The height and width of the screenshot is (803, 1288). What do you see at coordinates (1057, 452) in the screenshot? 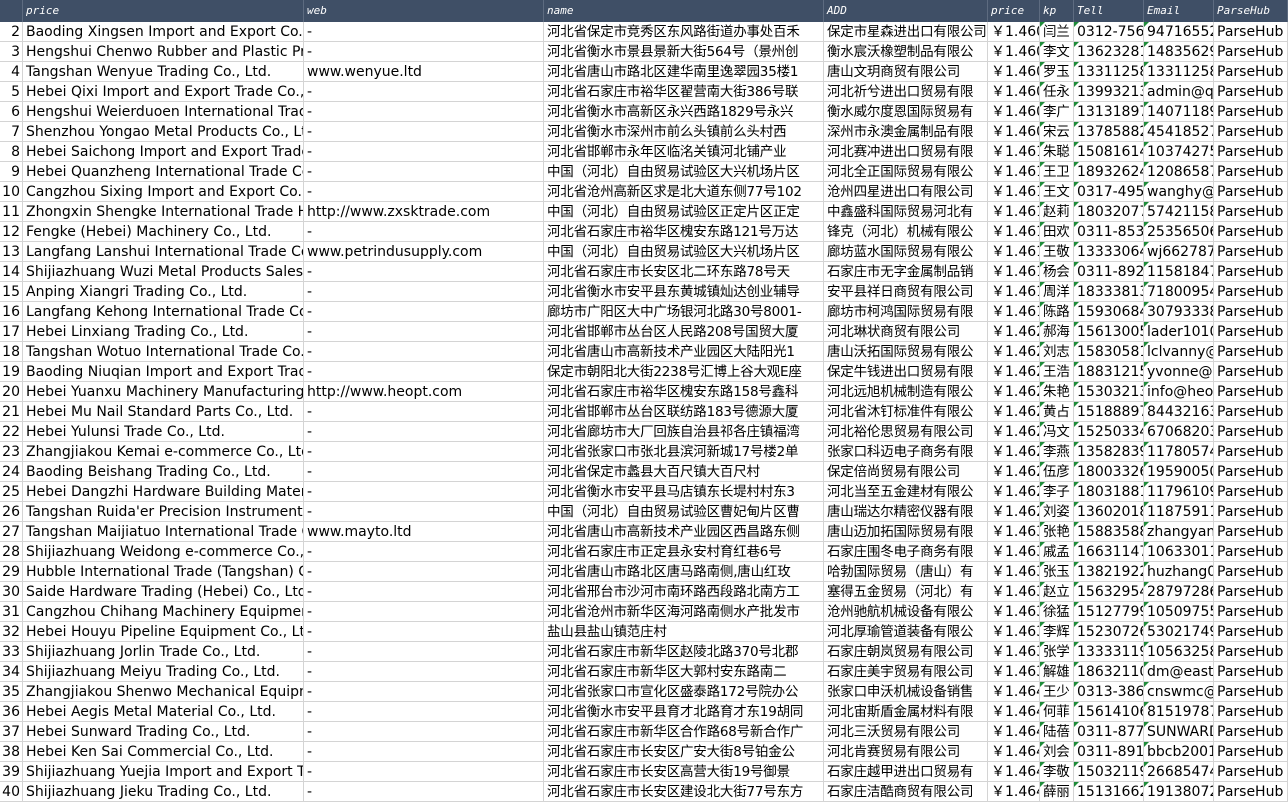
I see `cell-contact-person: 李燕` at bounding box center [1057, 452].